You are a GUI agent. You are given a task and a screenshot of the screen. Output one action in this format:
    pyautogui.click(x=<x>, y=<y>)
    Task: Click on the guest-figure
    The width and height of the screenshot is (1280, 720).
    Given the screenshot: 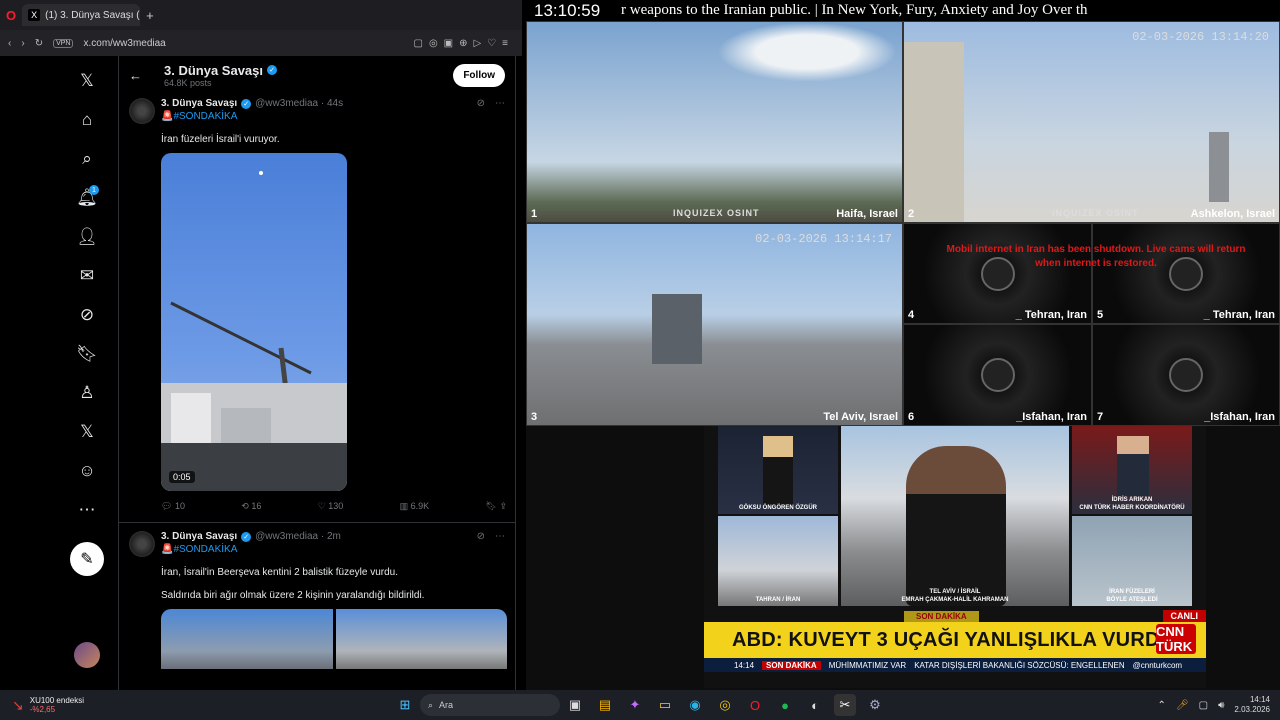 What is the action you would take?
    pyautogui.click(x=1133, y=466)
    